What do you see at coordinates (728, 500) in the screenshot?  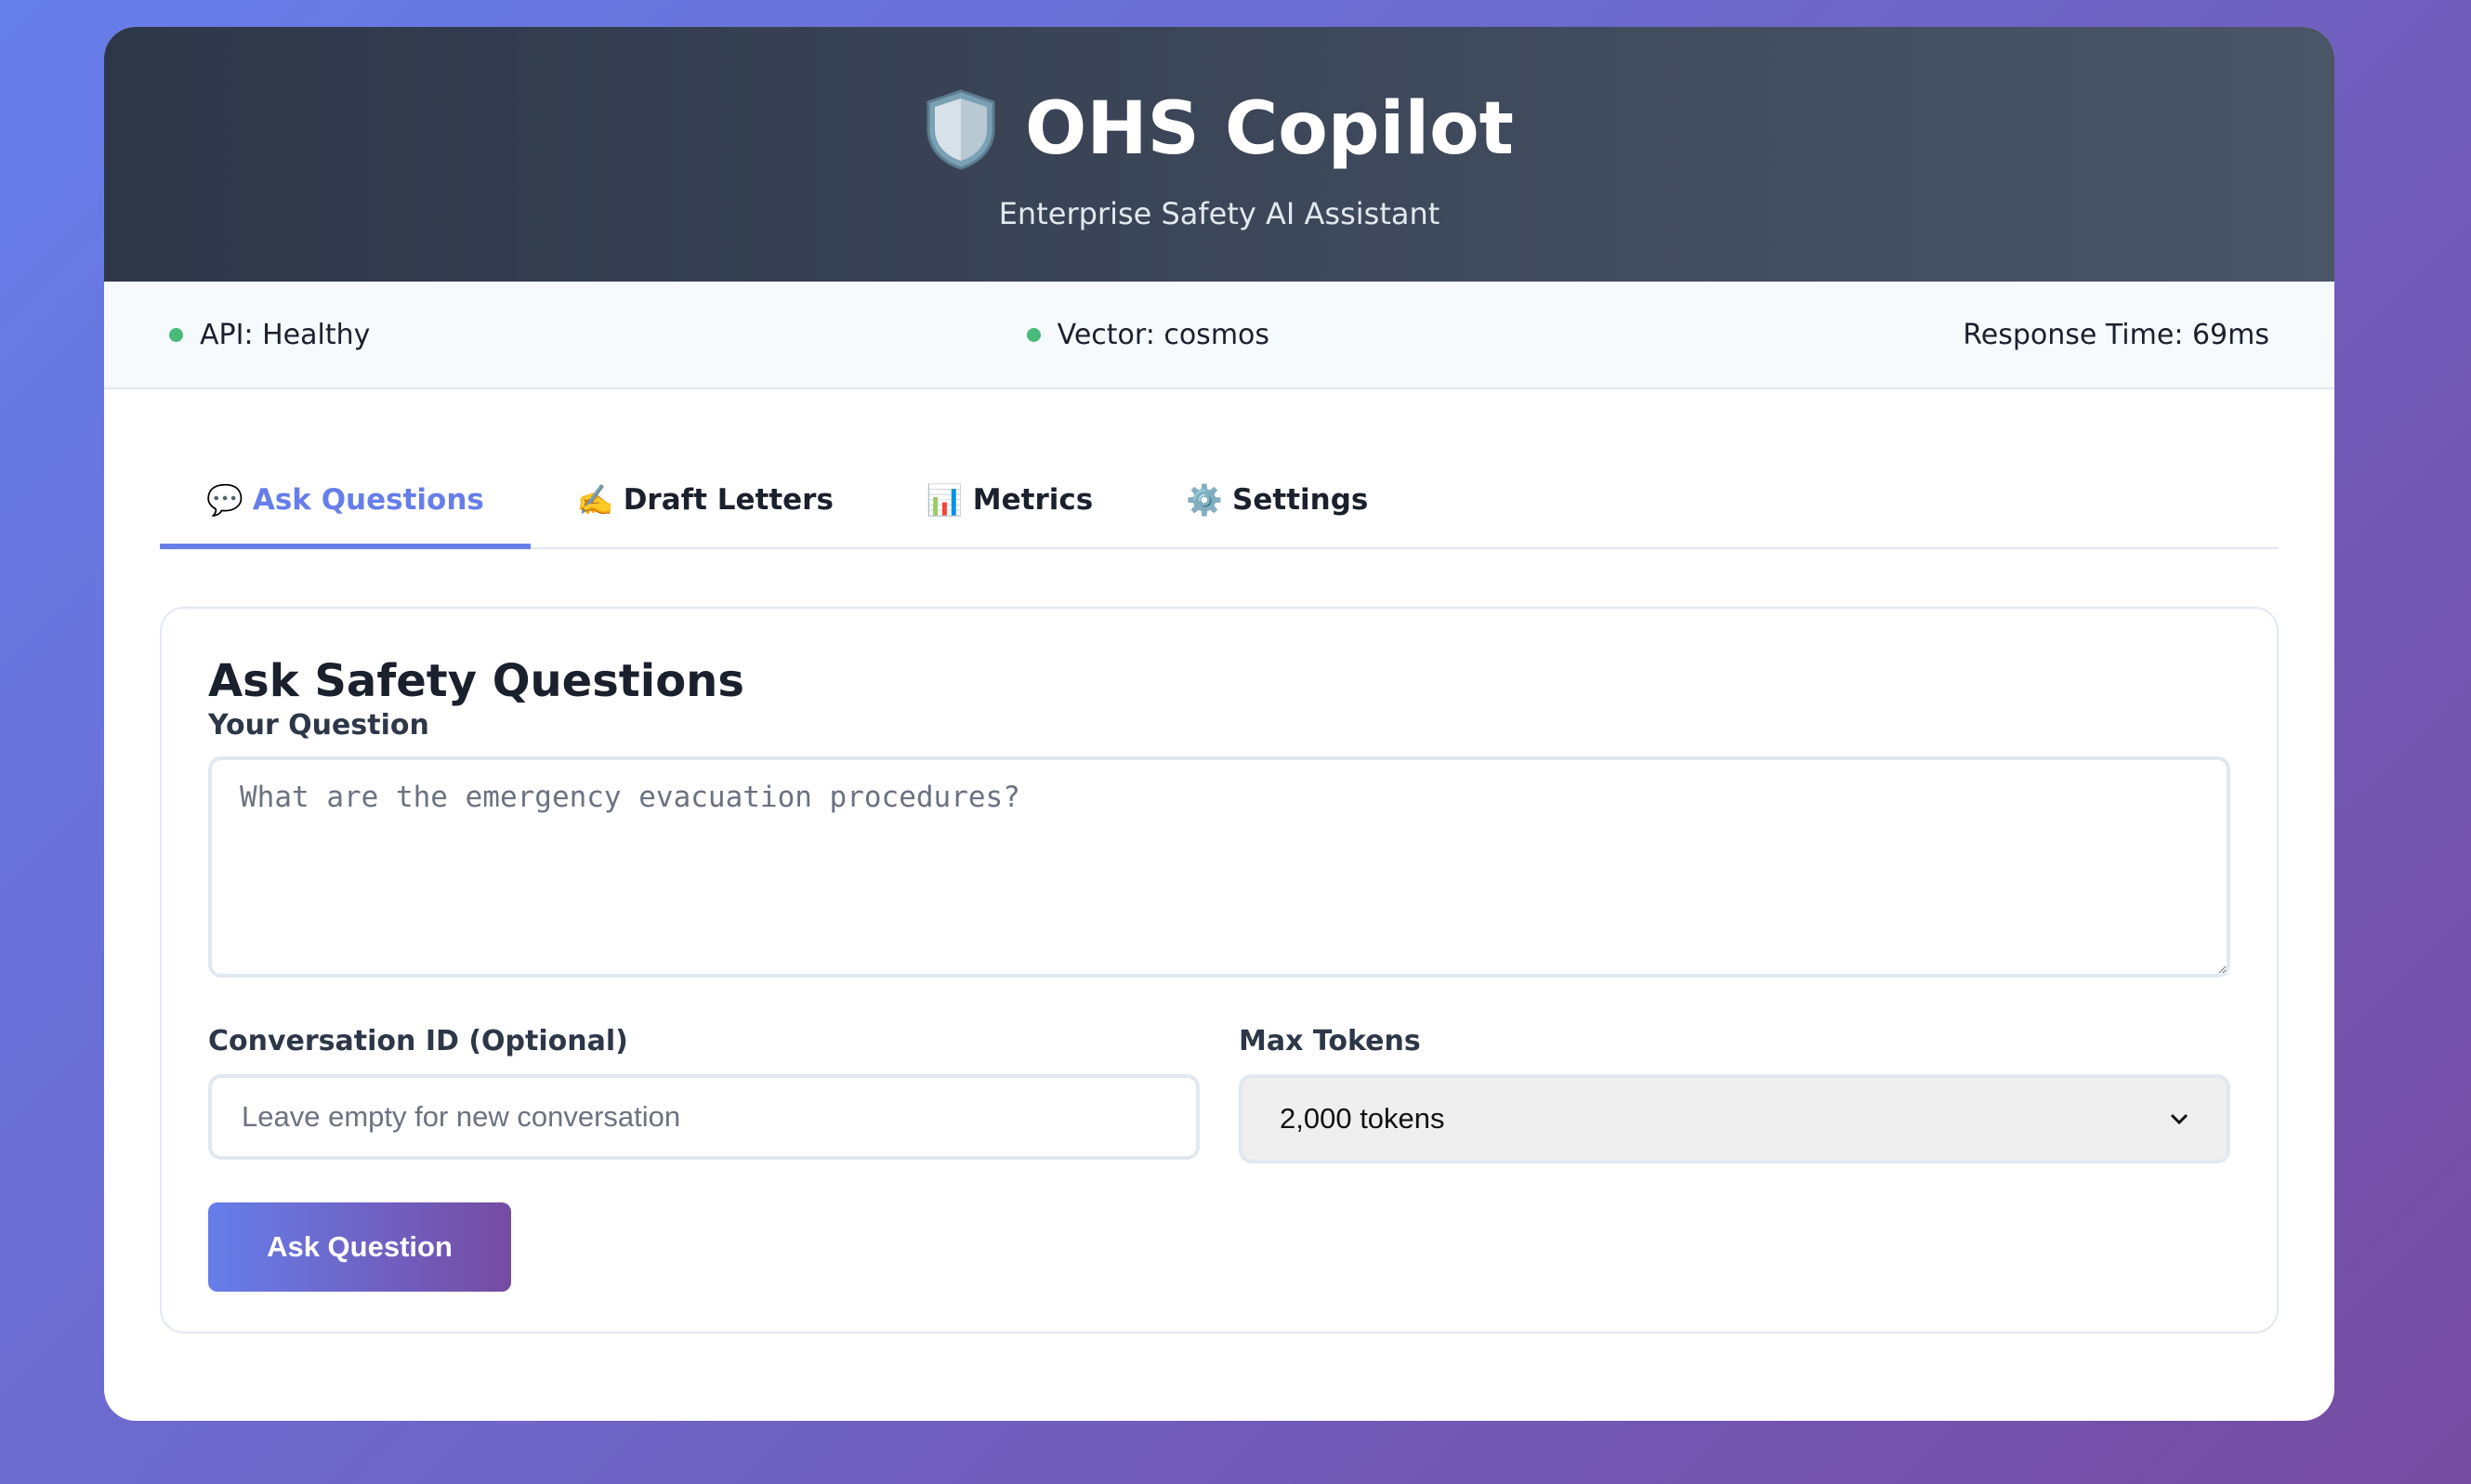 I see `tab-label: Draft Letters` at bounding box center [728, 500].